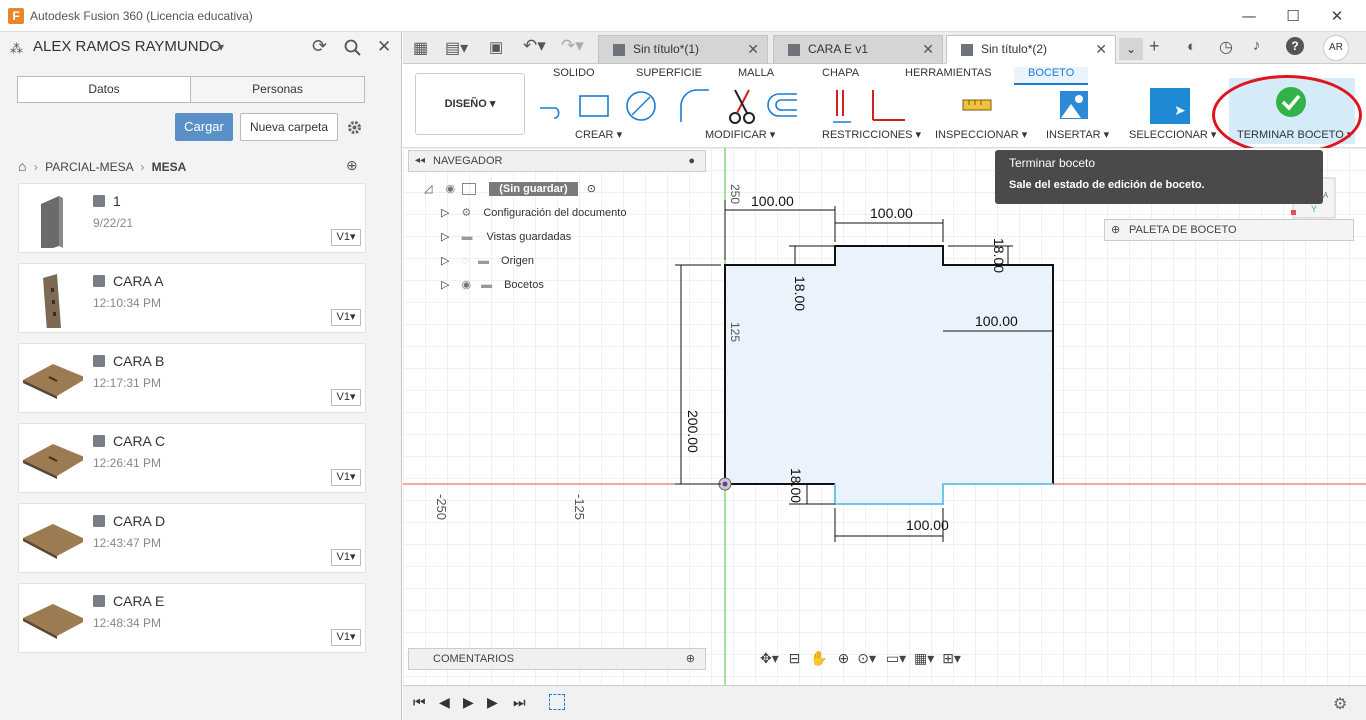  Describe the element at coordinates (948, 73) in the screenshot. I see `tab-herramientas: HERRAMIENTAS` at that location.